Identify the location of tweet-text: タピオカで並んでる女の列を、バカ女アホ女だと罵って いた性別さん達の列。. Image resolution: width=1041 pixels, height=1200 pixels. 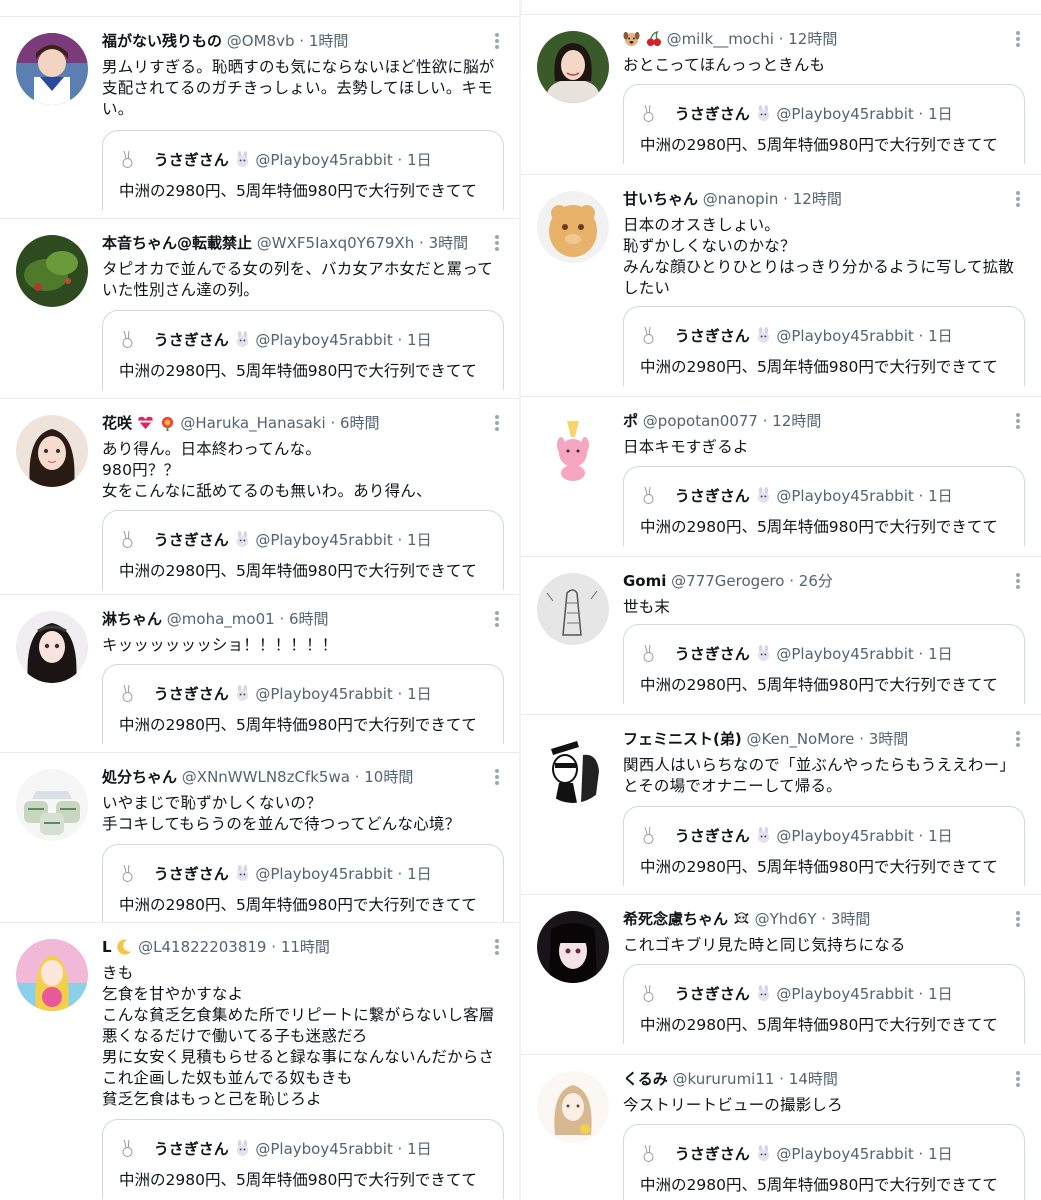
(297, 279).